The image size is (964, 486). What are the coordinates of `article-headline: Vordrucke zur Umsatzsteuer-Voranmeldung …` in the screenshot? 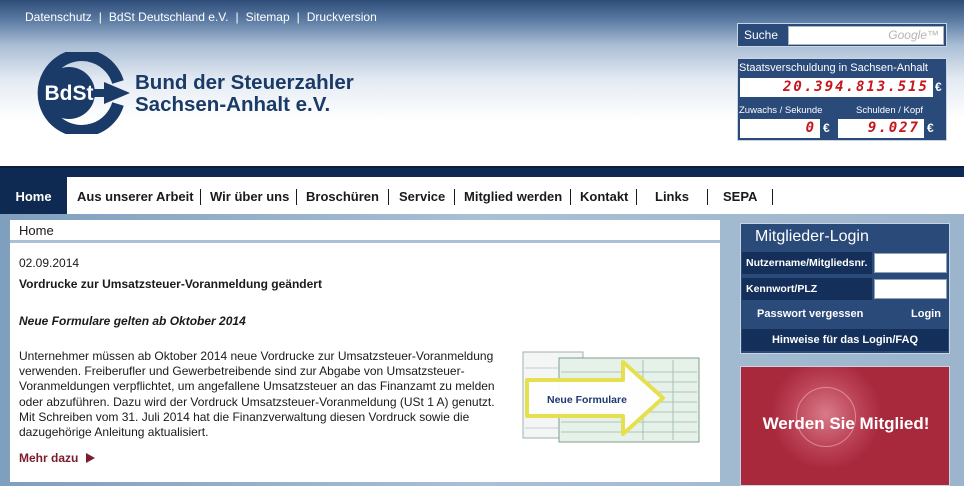 It's located at (170, 284).